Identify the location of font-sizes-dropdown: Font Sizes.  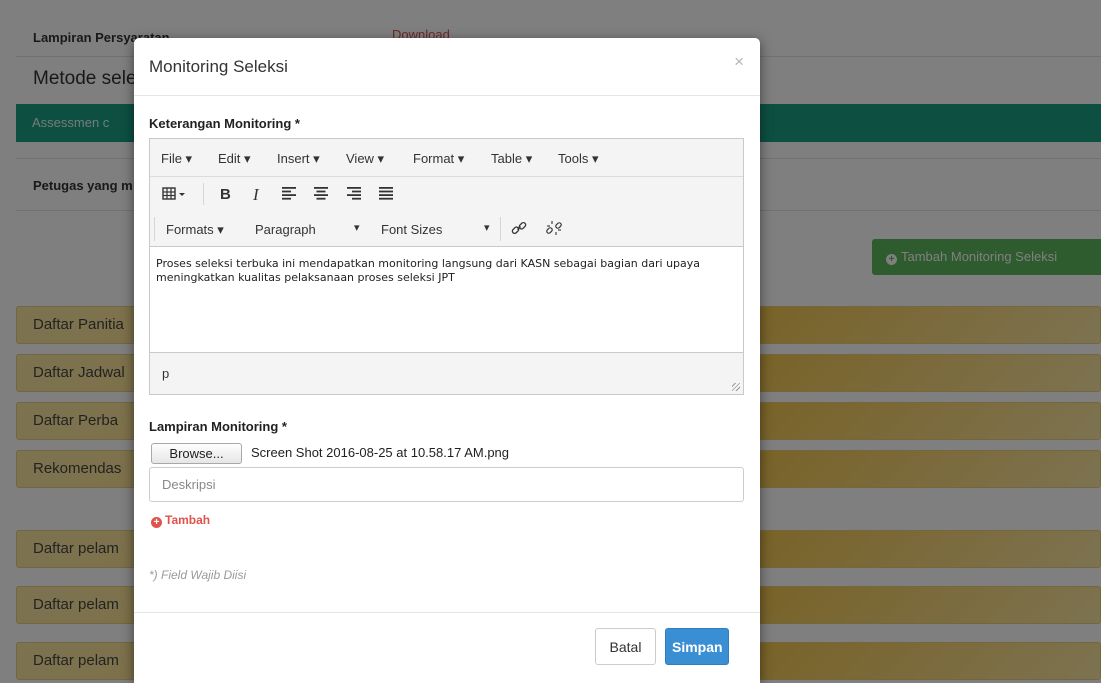
(411, 229).